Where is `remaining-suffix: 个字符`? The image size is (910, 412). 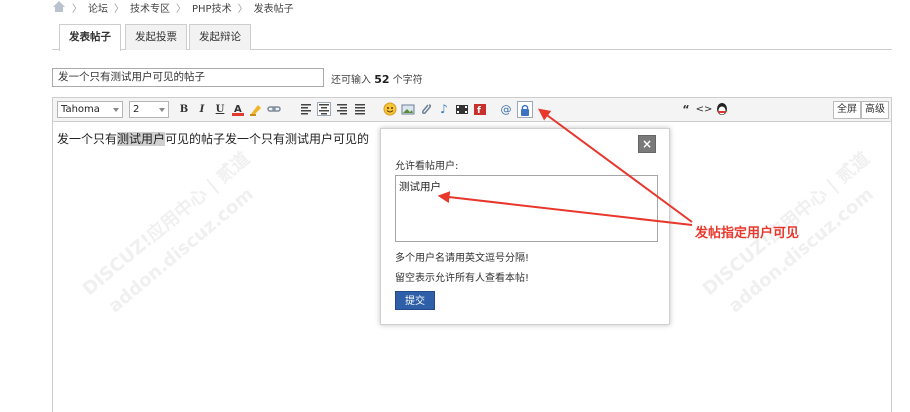
remaining-suffix: 个字符 is located at coordinates (407, 80).